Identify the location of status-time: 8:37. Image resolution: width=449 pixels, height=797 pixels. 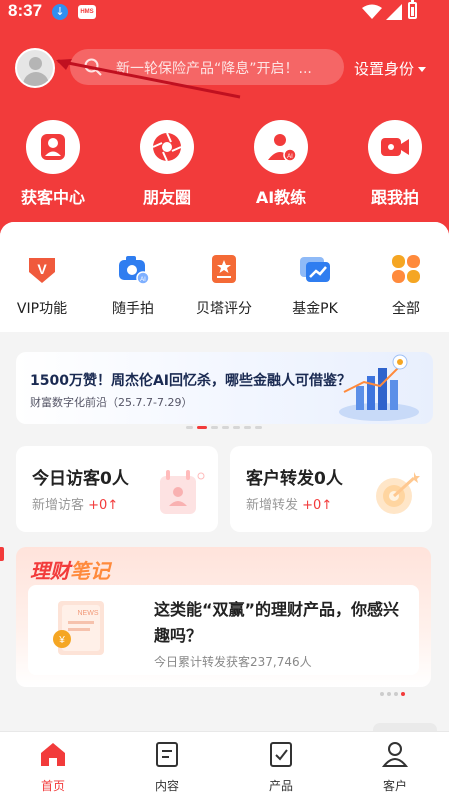
(25, 10).